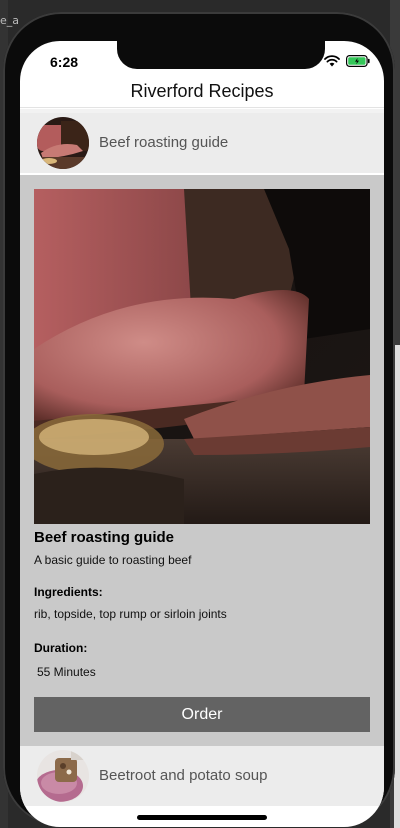 This screenshot has height=828, width=400. I want to click on recipe-row-beef-roasting: Beef roasting guide, so click(202, 143).